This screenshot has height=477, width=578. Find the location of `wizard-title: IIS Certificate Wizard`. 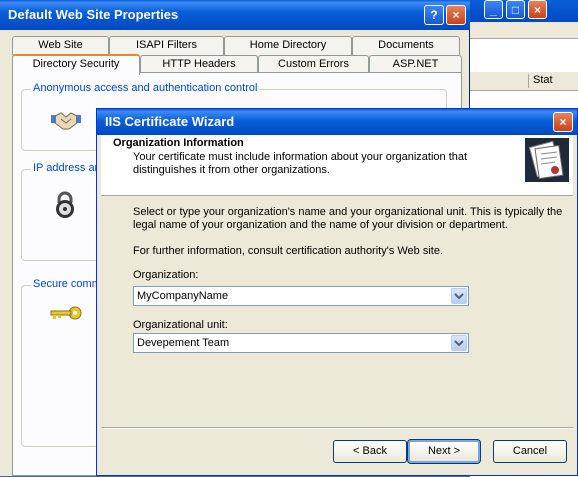

wizard-title: IIS Certificate Wizard is located at coordinates (170, 121).